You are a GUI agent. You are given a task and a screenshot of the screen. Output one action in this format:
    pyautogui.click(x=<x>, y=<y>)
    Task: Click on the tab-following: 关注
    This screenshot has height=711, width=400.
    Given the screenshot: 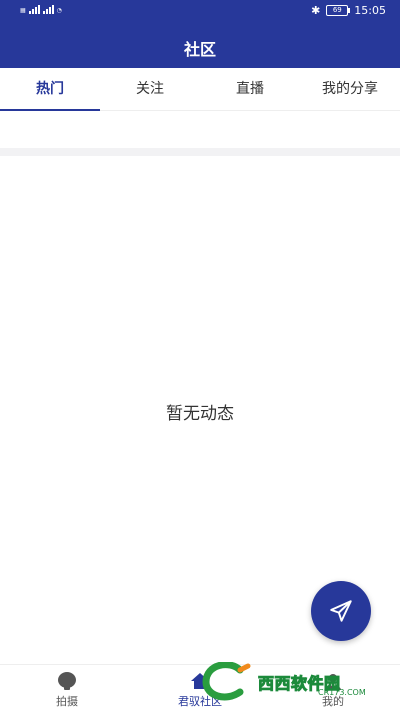 What is the action you would take?
    pyautogui.click(x=150, y=89)
    